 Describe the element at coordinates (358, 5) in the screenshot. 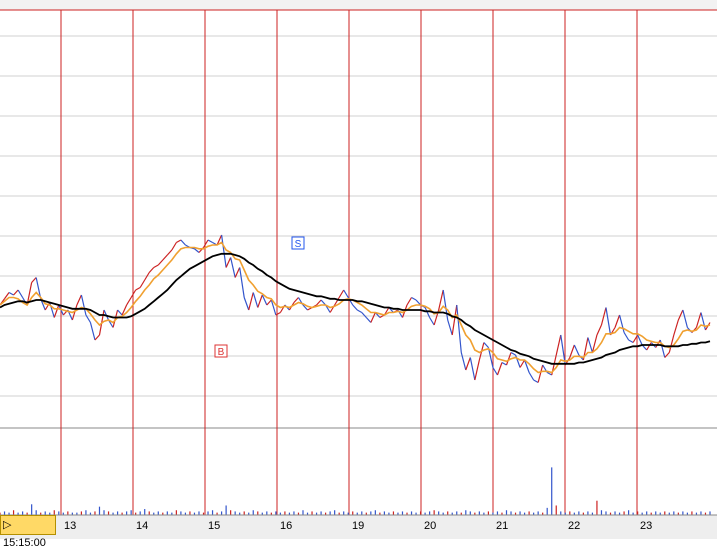

I see `toolbar-strip` at that location.